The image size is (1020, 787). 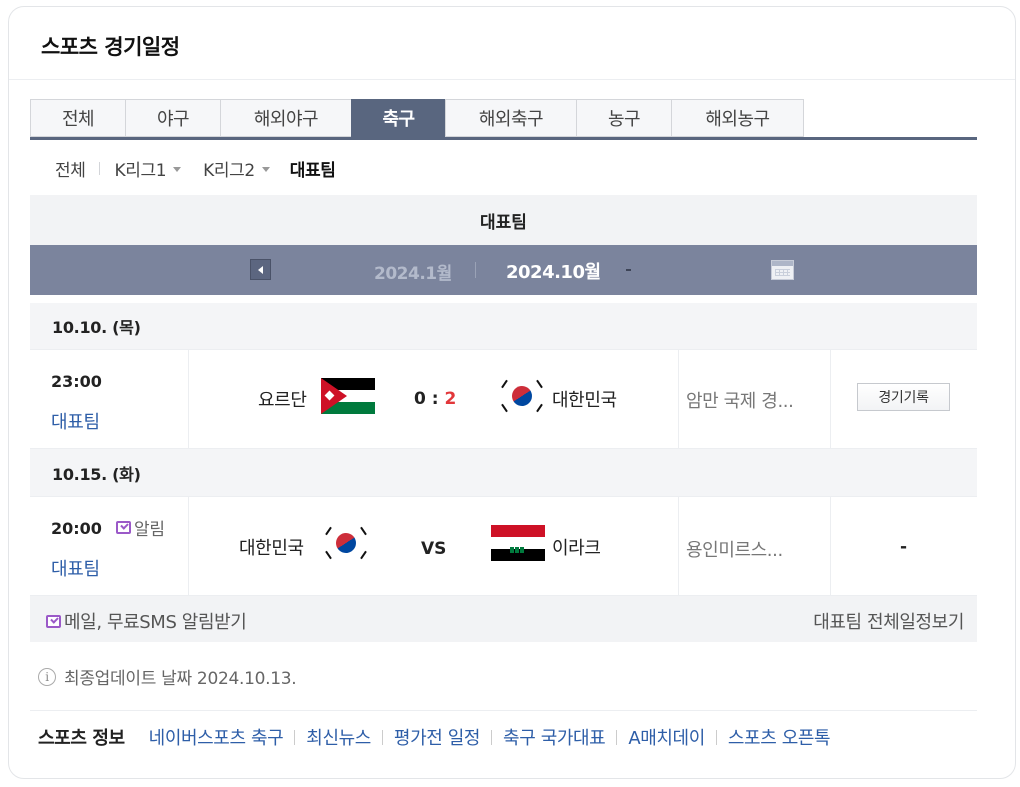 I want to click on sms-alarm-link: 메일, 무료SMS 알림받기, so click(x=146, y=621).